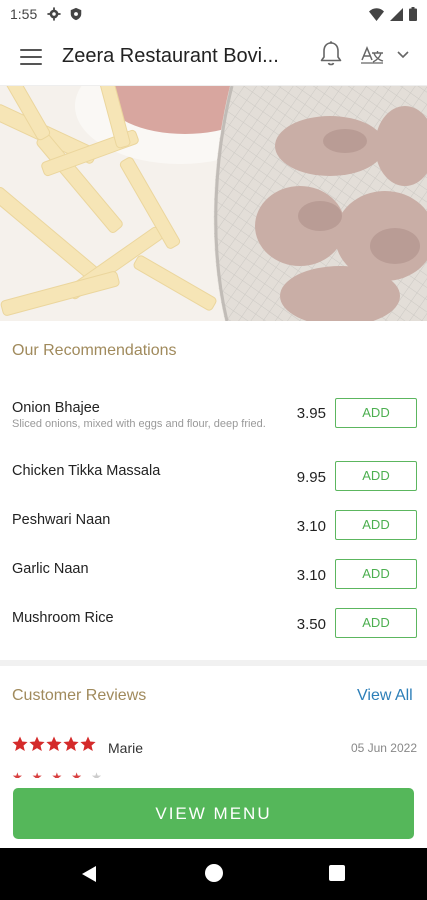  What do you see at coordinates (76, 14) in the screenshot?
I see `shield-icon` at bounding box center [76, 14].